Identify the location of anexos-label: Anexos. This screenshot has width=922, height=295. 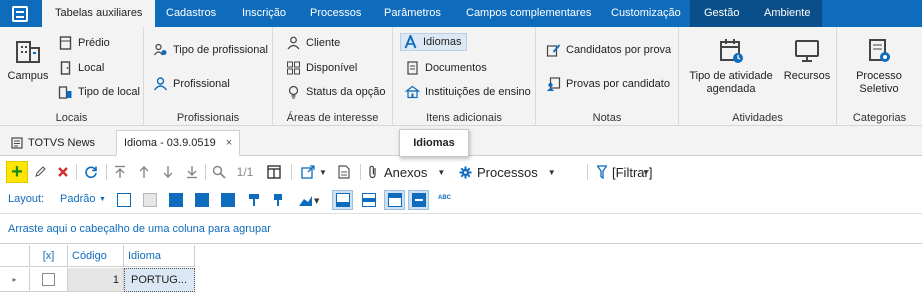
(406, 172).